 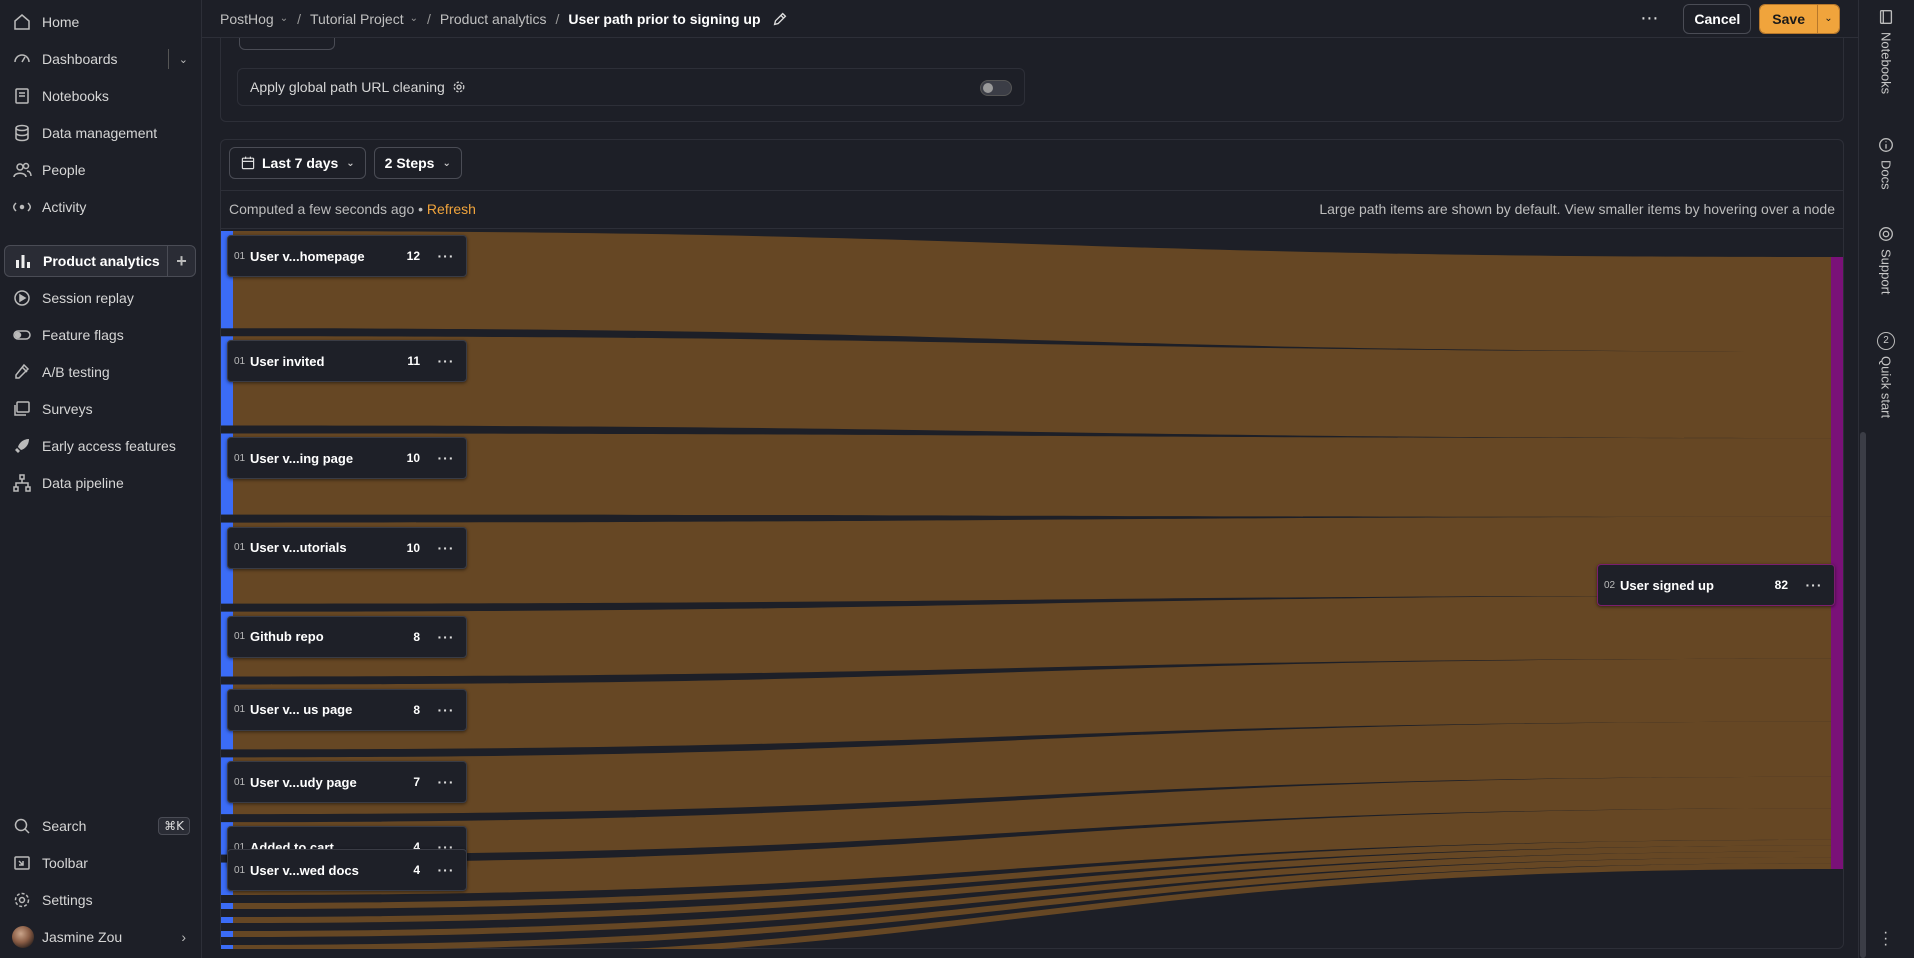 I want to click on sidebar-item-label: Data management, so click(x=100, y=133).